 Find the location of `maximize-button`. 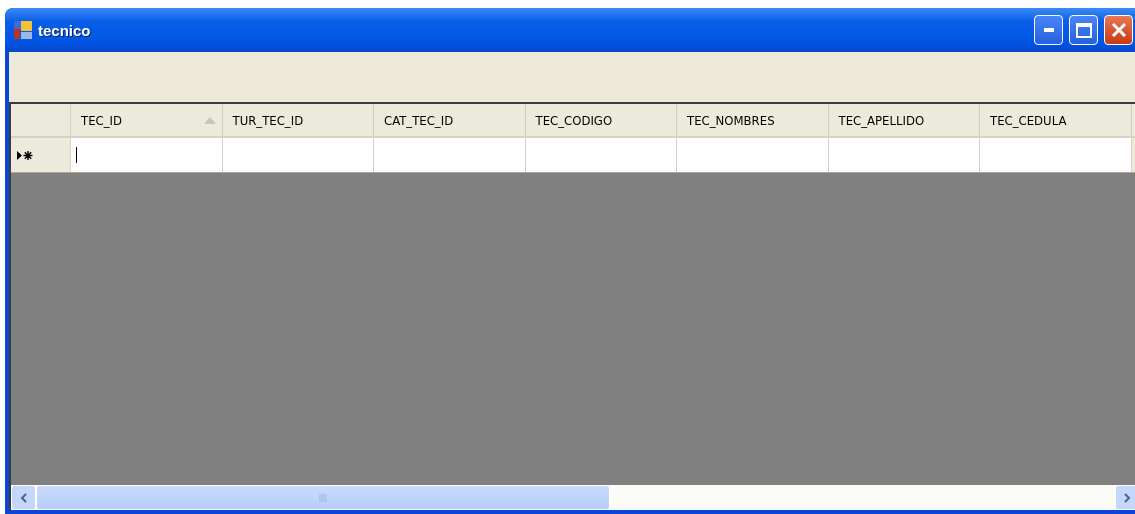

maximize-button is located at coordinates (1083, 30).